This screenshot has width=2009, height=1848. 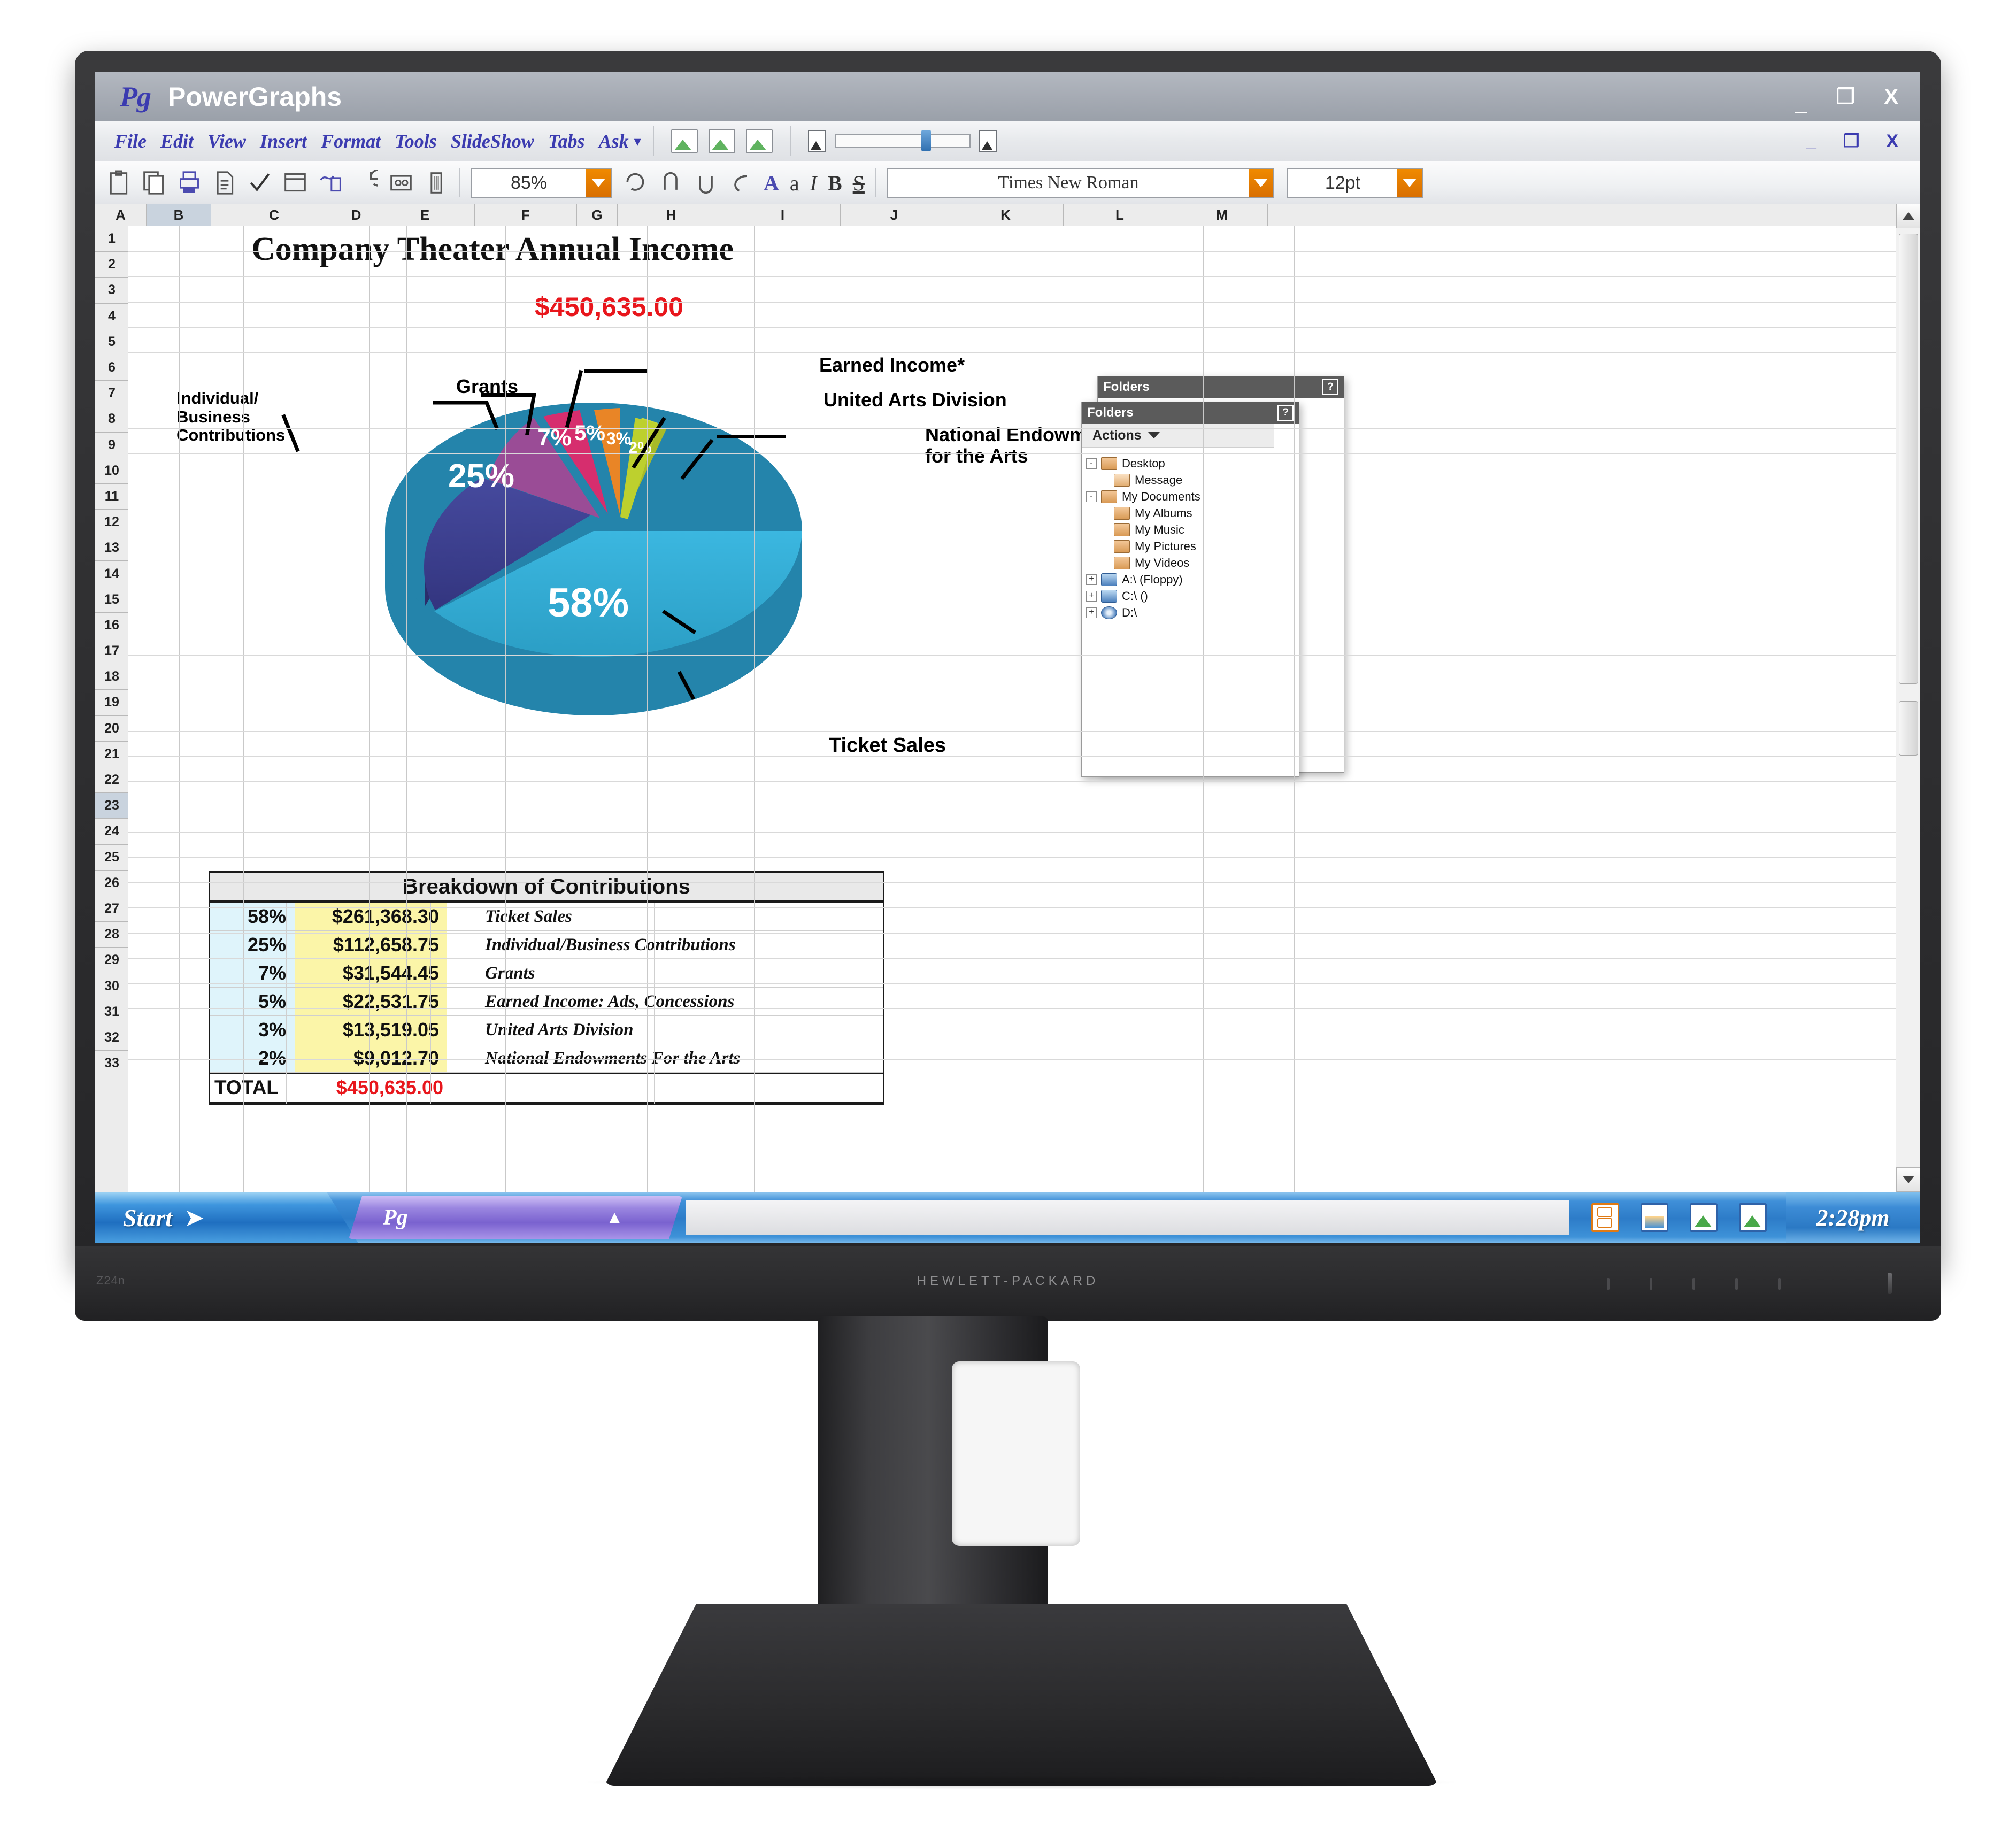 I want to click on row-header-6: 6, so click(x=111, y=368).